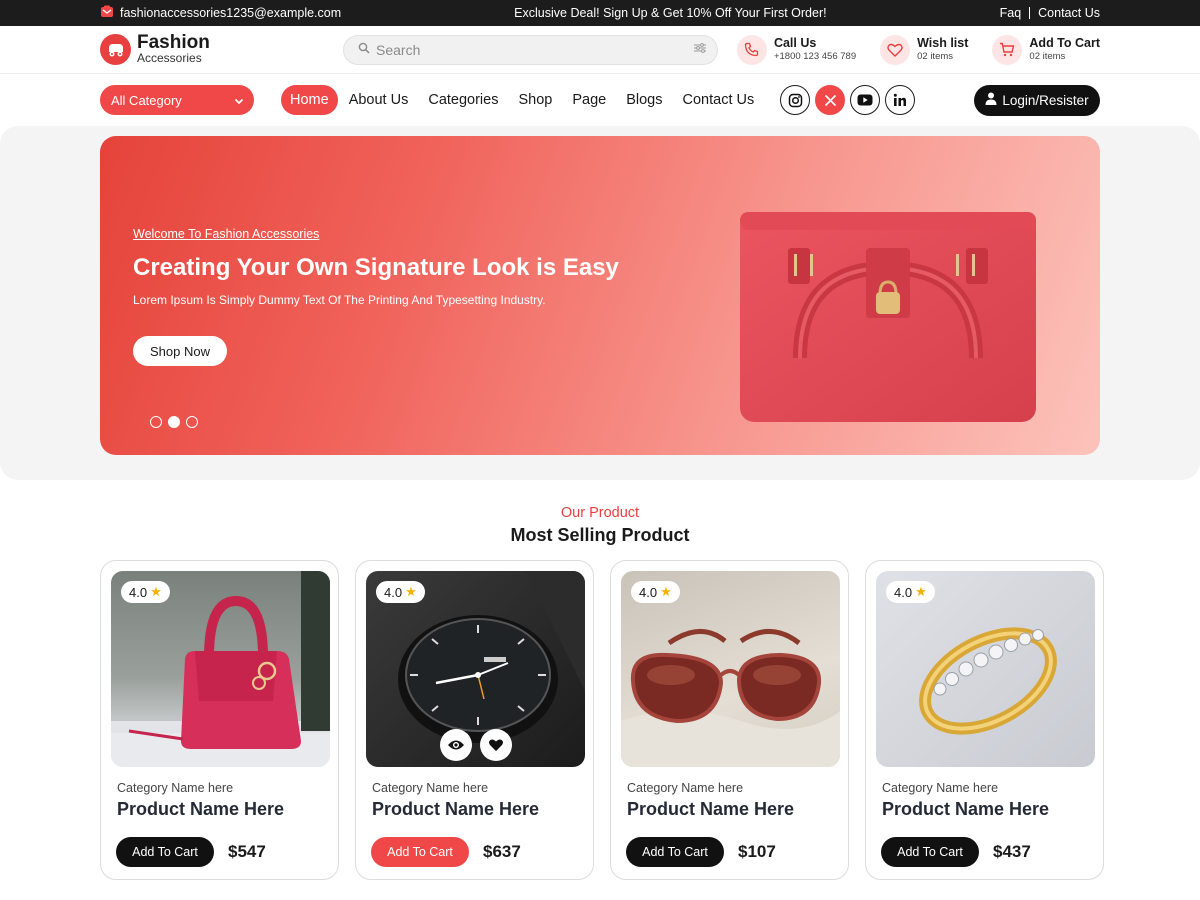 The width and height of the screenshot is (1200, 900). Describe the element at coordinates (239, 100) in the screenshot. I see `chevron-down-icon` at that location.